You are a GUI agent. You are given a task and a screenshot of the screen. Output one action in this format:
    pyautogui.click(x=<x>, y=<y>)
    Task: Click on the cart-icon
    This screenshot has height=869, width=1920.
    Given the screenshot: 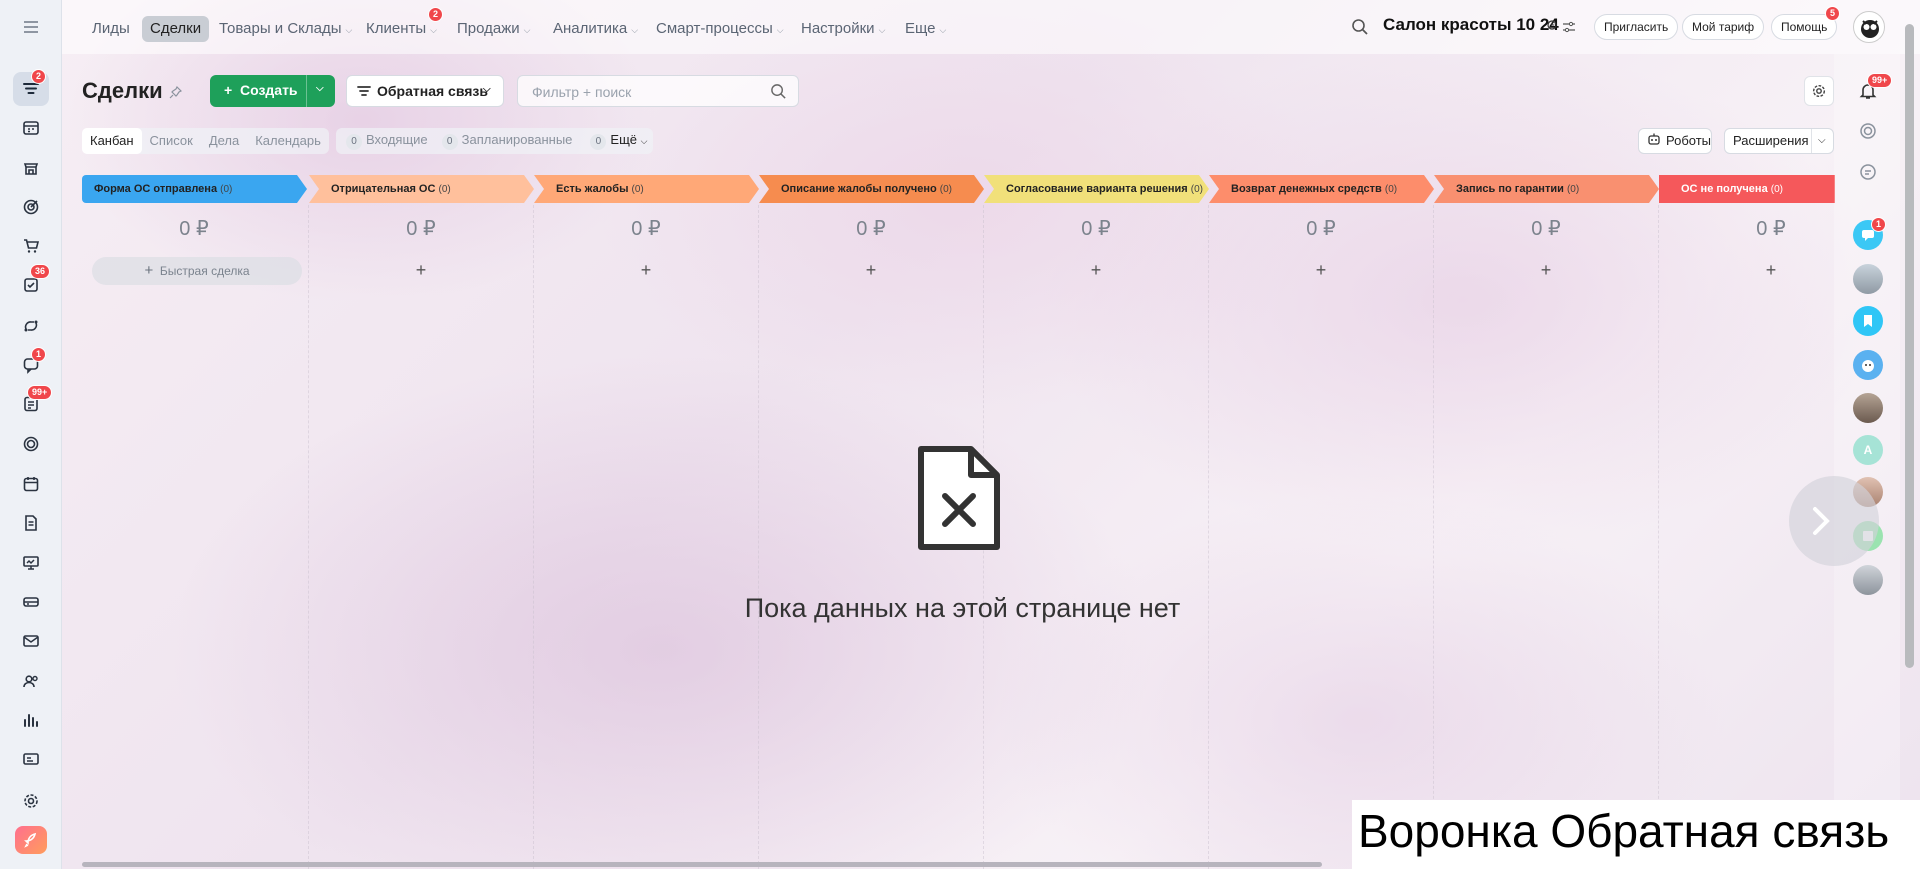 What is the action you would take?
    pyautogui.click(x=31, y=246)
    